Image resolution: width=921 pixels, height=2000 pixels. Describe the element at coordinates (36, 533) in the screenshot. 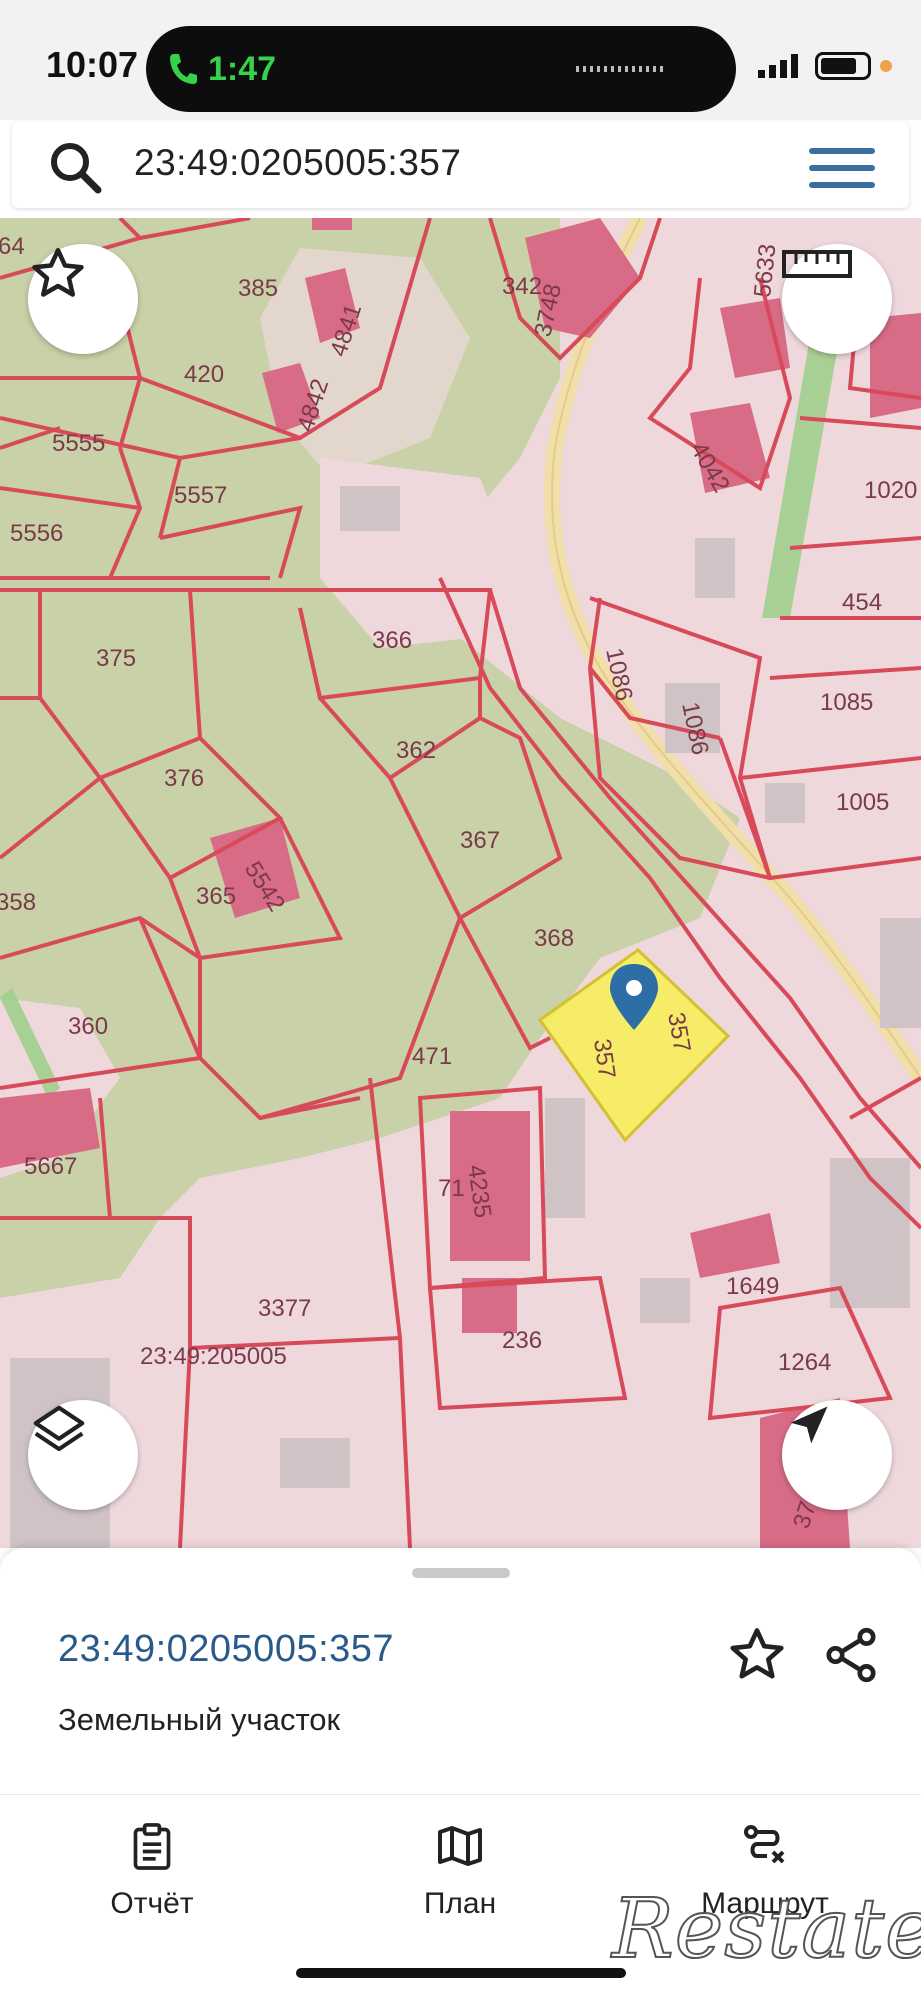

I see `parcel-label: 5556` at that location.